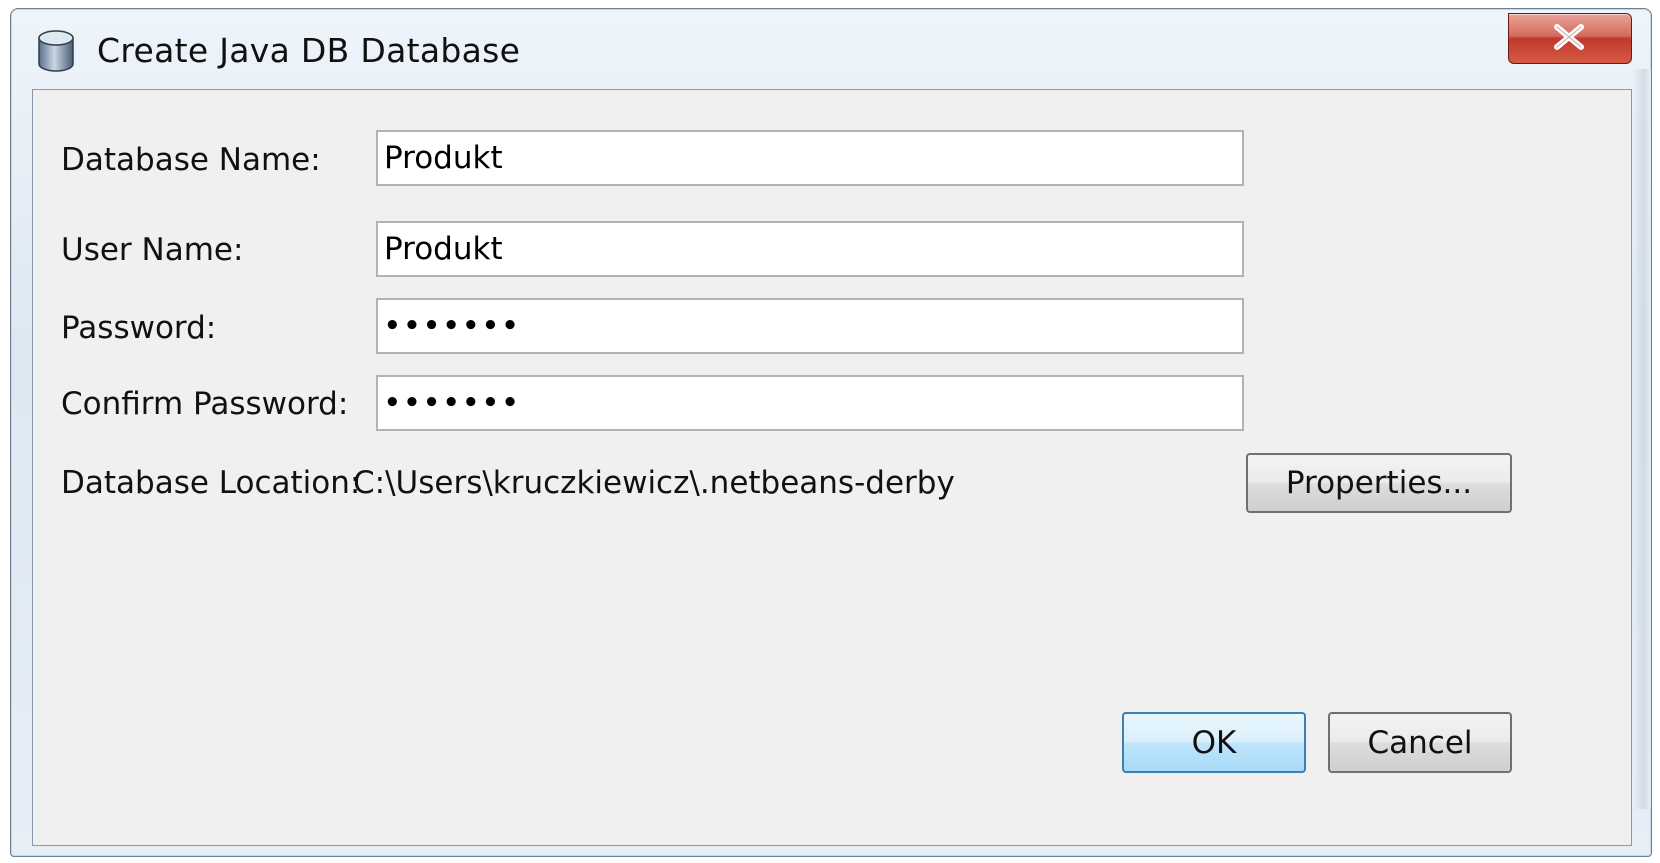 The image size is (1660, 863). What do you see at coordinates (810, 249) in the screenshot?
I see `user-name-input` at bounding box center [810, 249].